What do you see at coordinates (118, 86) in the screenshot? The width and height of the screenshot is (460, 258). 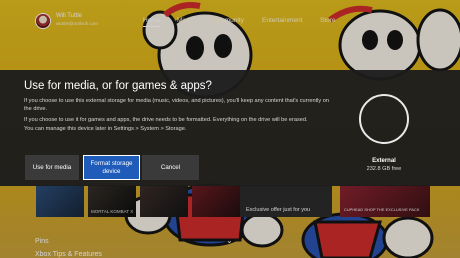 I see `dialog-title: Use for media, or for games & apps?` at bounding box center [118, 86].